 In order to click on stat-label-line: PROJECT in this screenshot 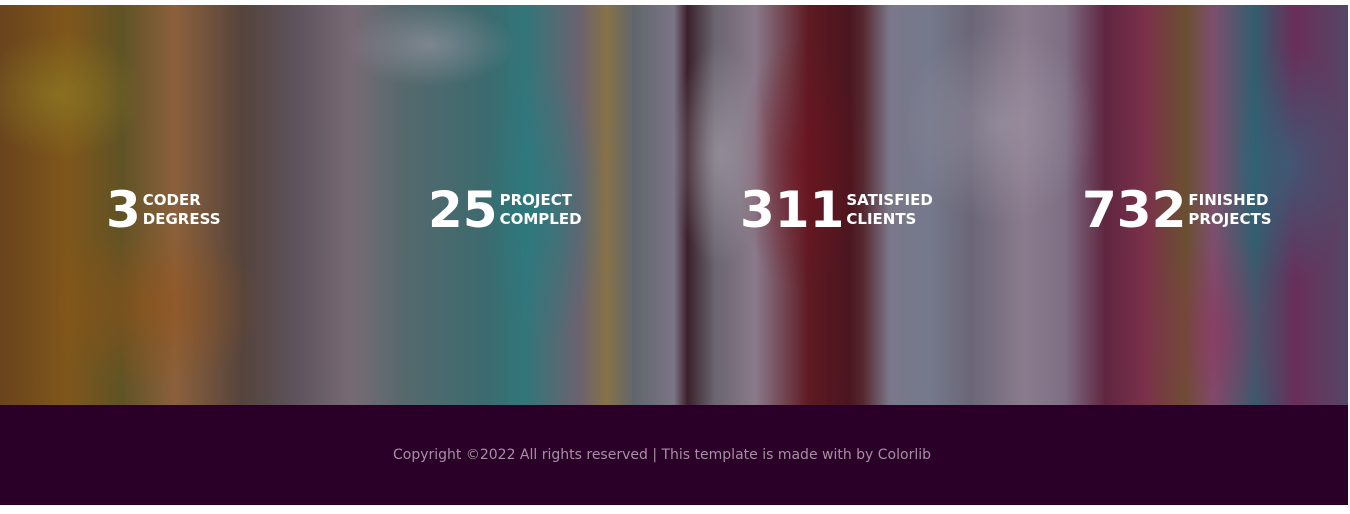, I will do `click(535, 200)`.